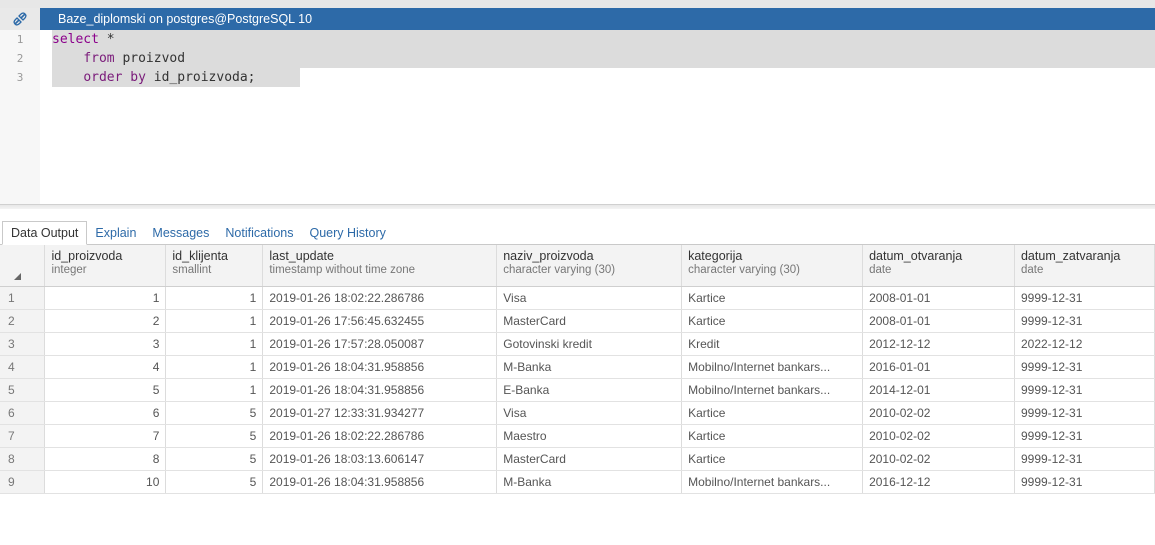 This screenshot has width=1155, height=545. What do you see at coordinates (380, 413) in the screenshot?
I see `cell-last_update: 2019-01-27 12:33:31.934277` at bounding box center [380, 413].